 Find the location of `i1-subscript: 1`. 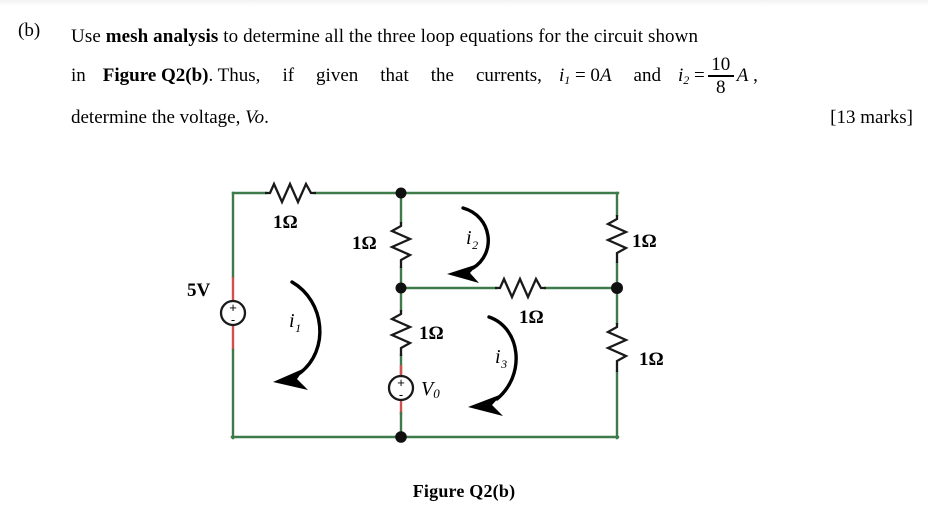

i1-subscript: 1 is located at coordinates (567, 80).